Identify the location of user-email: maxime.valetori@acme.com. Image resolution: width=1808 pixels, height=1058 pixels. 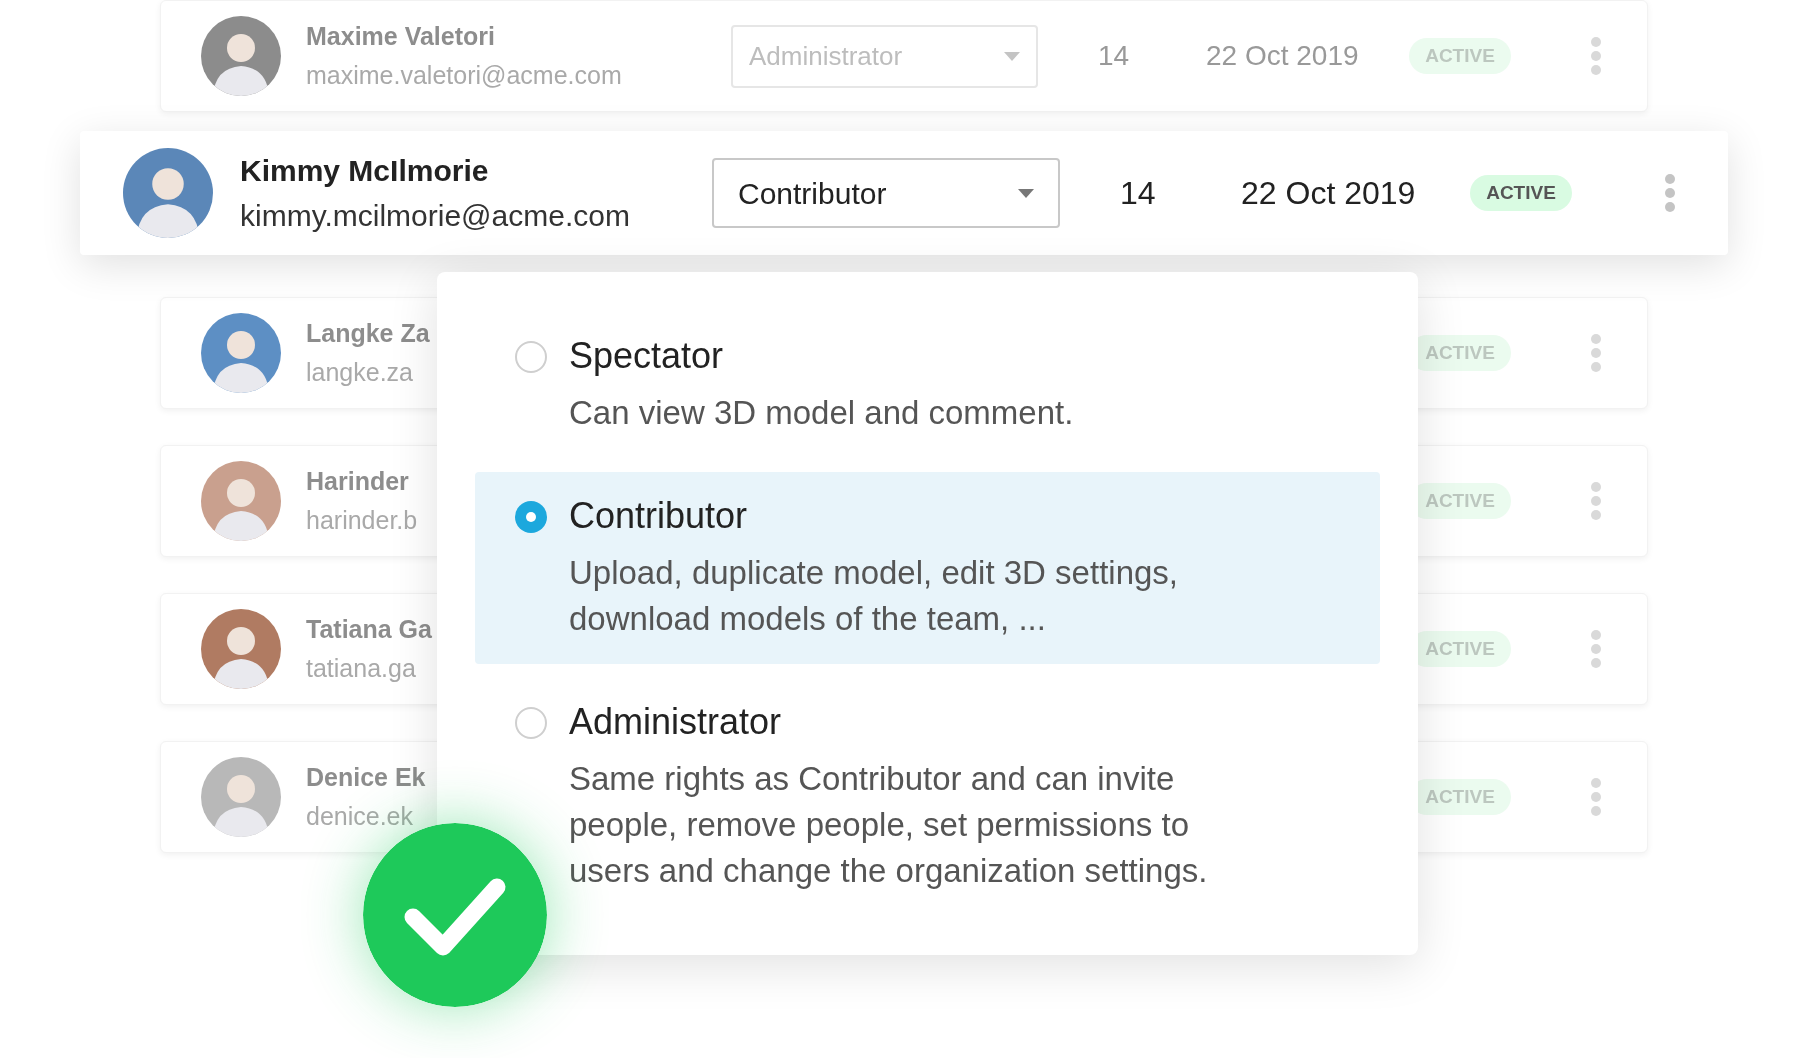
(464, 75).